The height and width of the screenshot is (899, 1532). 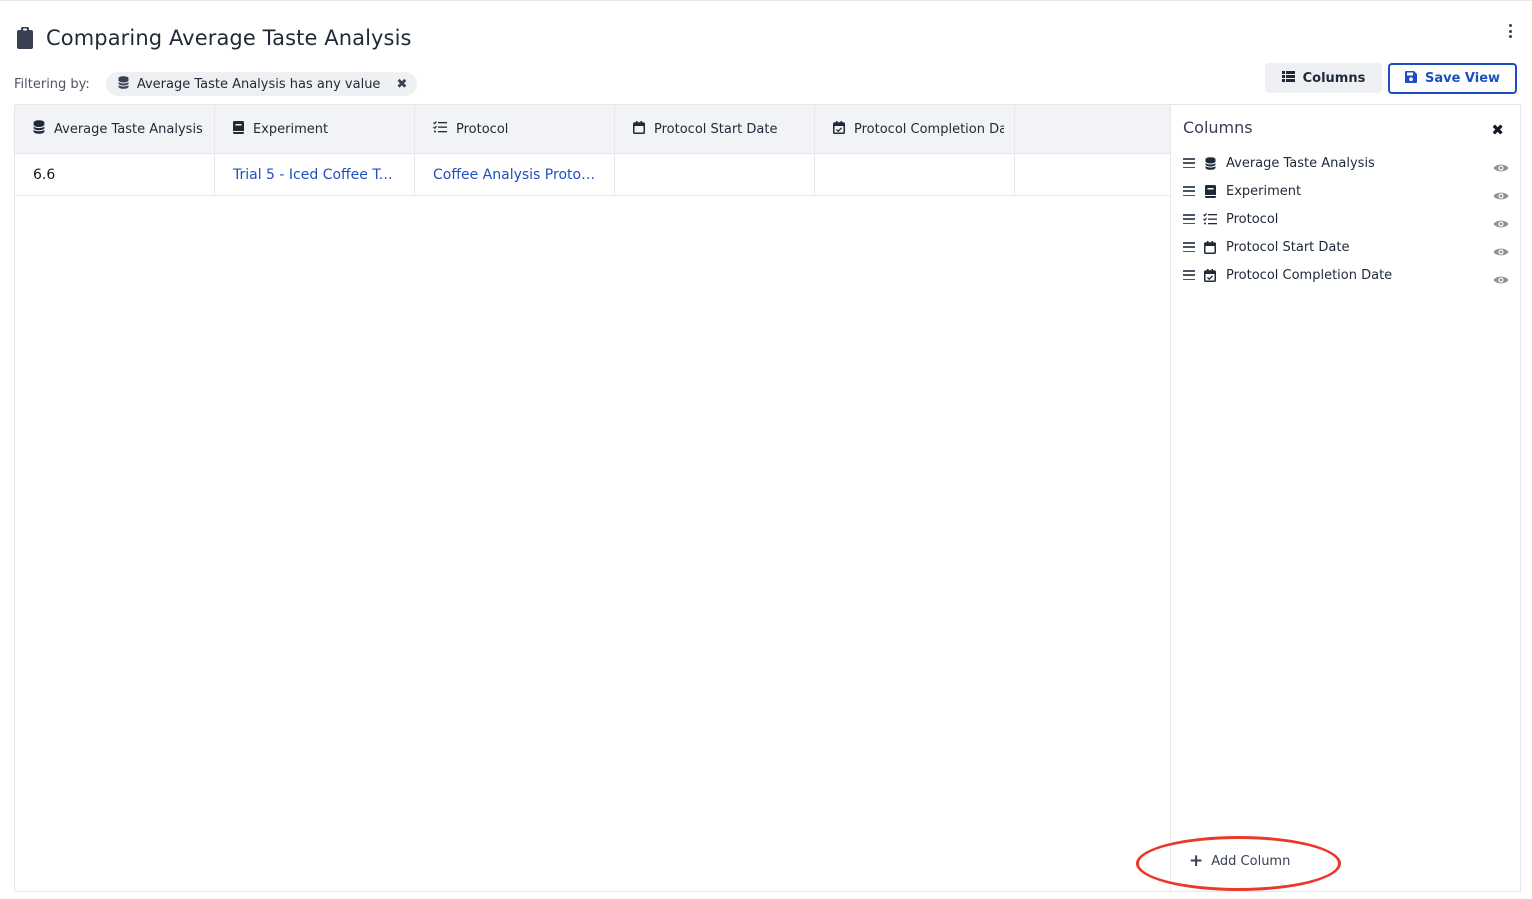 I want to click on remove-filter-icon: ✖, so click(x=401, y=84).